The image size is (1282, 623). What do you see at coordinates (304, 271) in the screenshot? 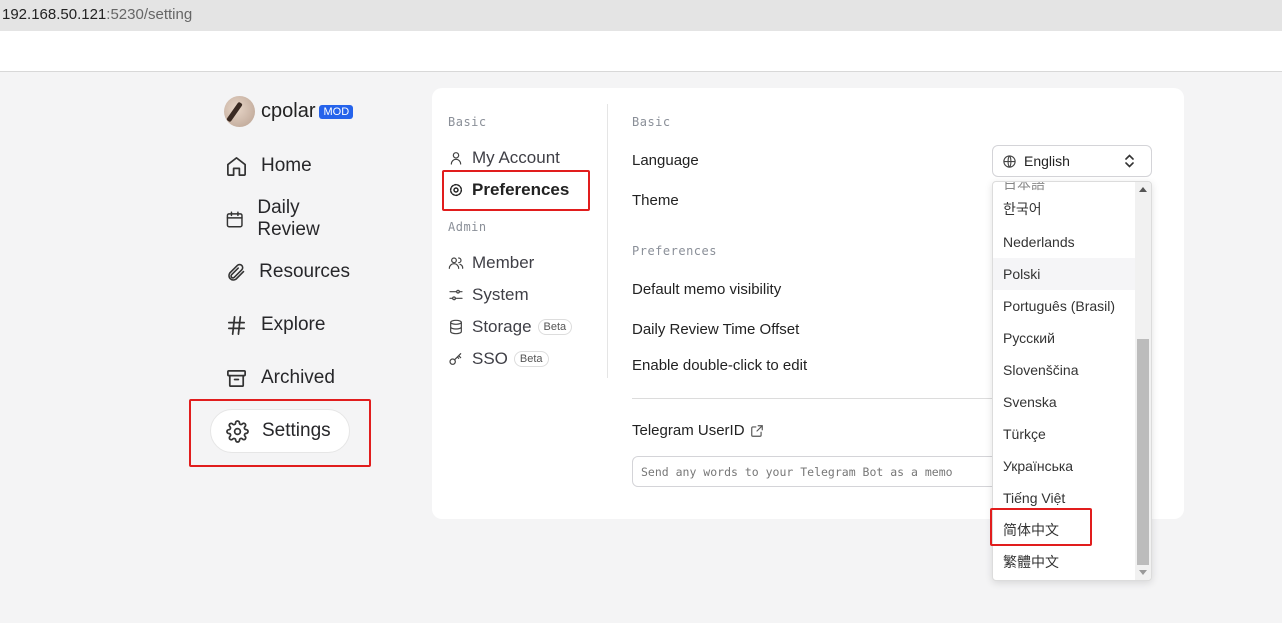
I see `nav-resources-label: Resources` at bounding box center [304, 271].